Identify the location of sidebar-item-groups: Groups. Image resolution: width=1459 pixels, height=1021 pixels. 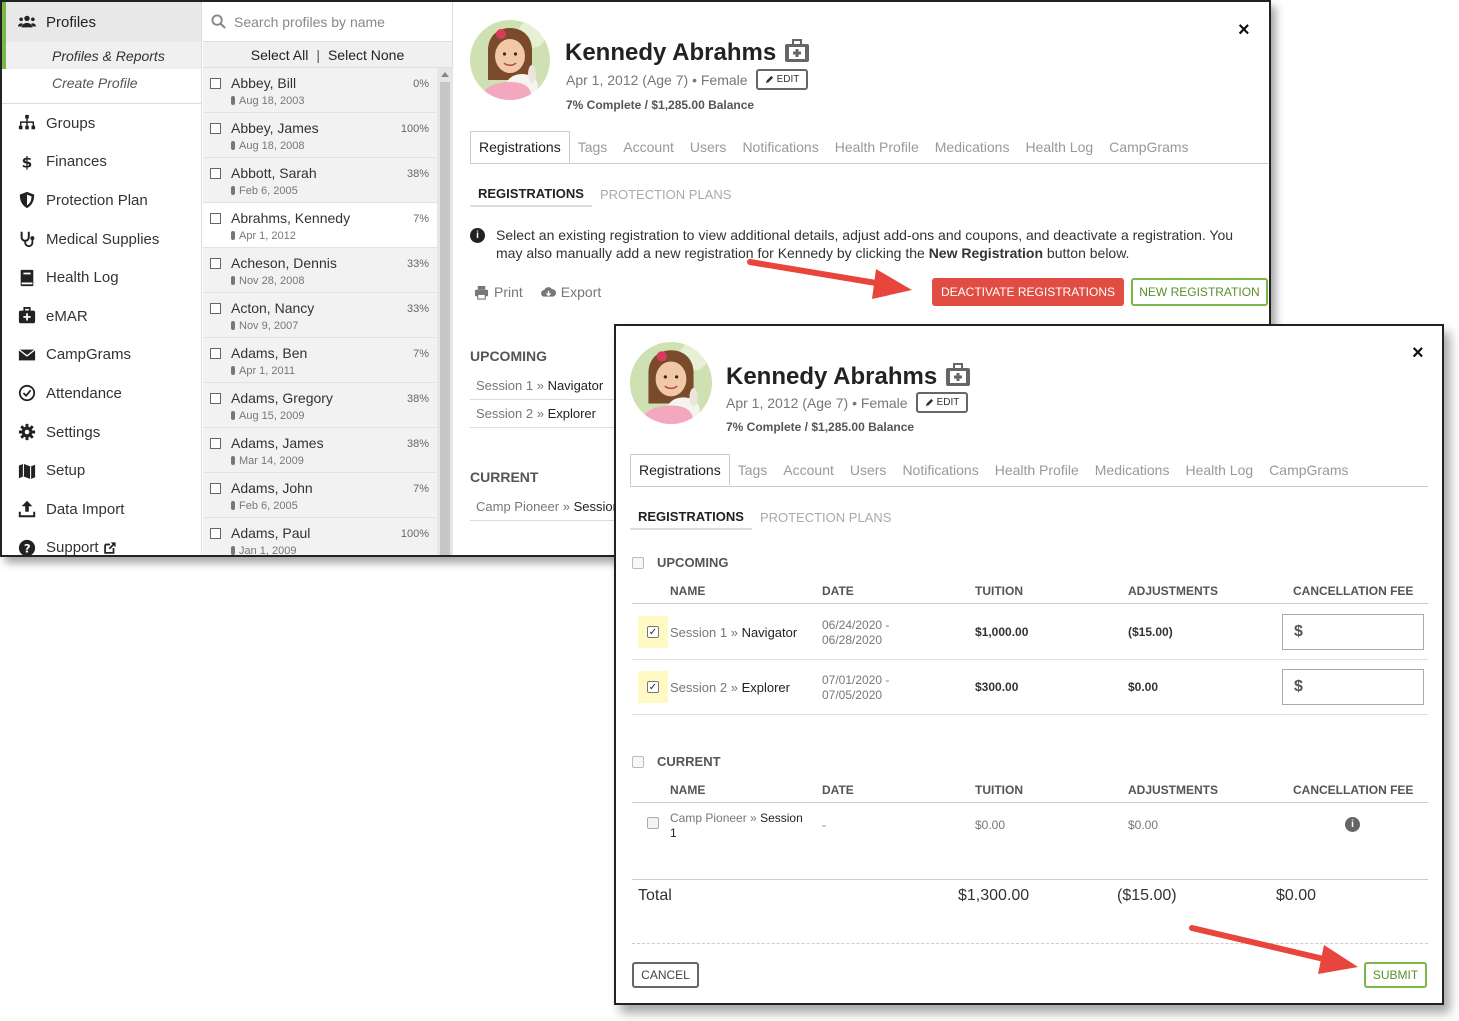
(101, 123).